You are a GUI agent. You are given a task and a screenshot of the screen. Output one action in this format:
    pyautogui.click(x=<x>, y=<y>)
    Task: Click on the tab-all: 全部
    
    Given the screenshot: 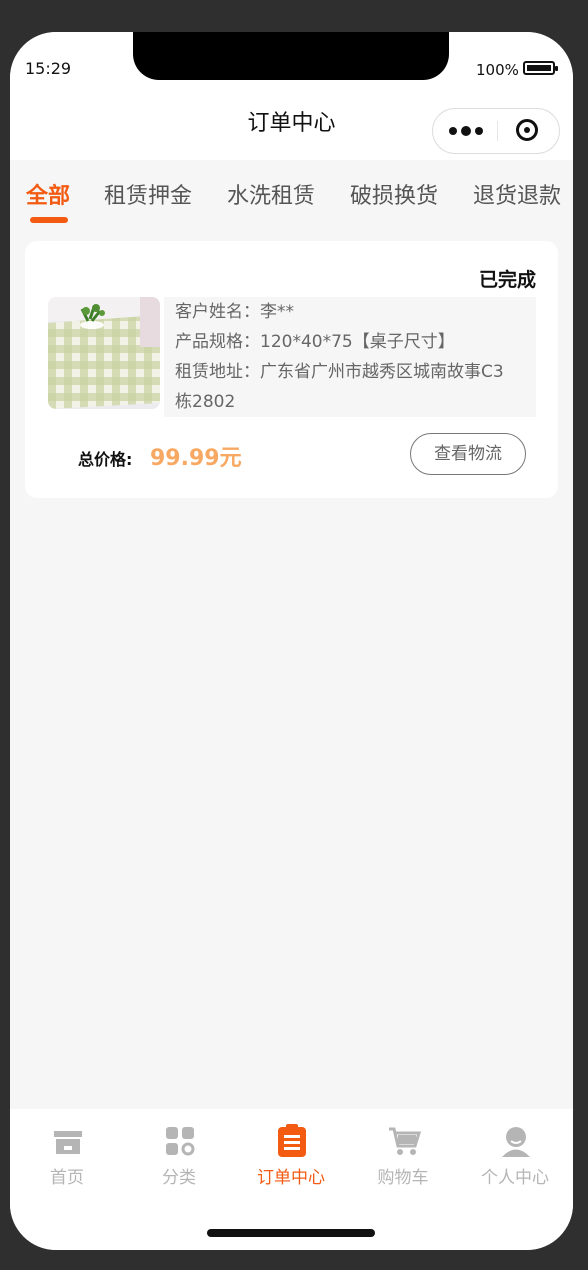 What is the action you would take?
    pyautogui.click(x=48, y=194)
    